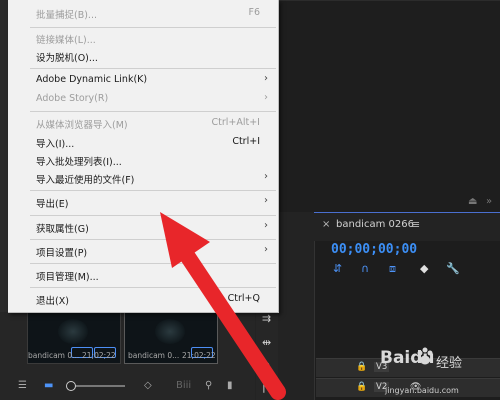 The width and height of the screenshot is (500, 400). I want to click on tab-sequence: bandicam 0266, so click(375, 224).